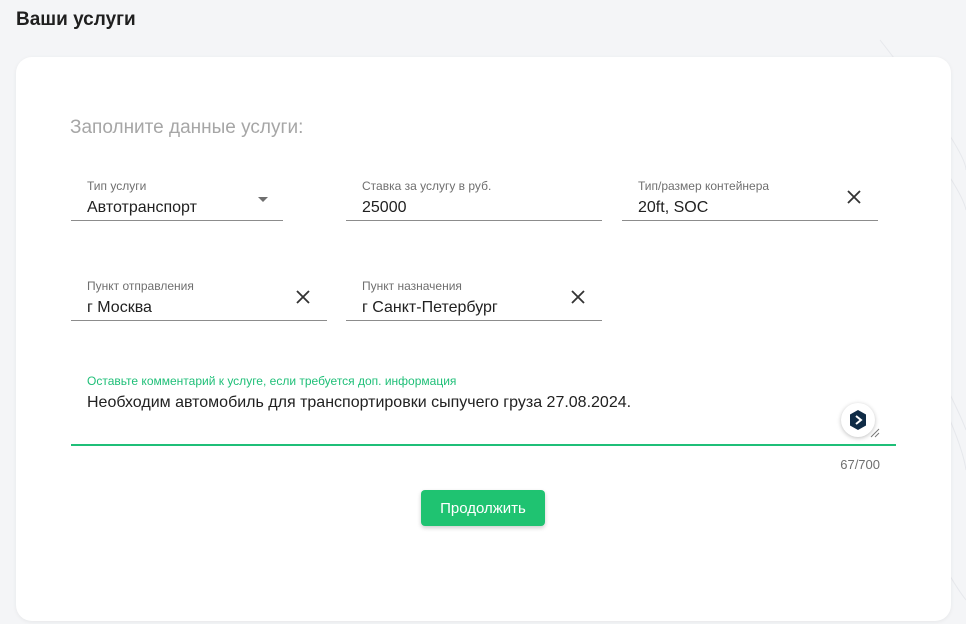 The height and width of the screenshot is (624, 966). I want to click on rate-input: Ставка за услугу в руб. 25000, so click(474, 191).